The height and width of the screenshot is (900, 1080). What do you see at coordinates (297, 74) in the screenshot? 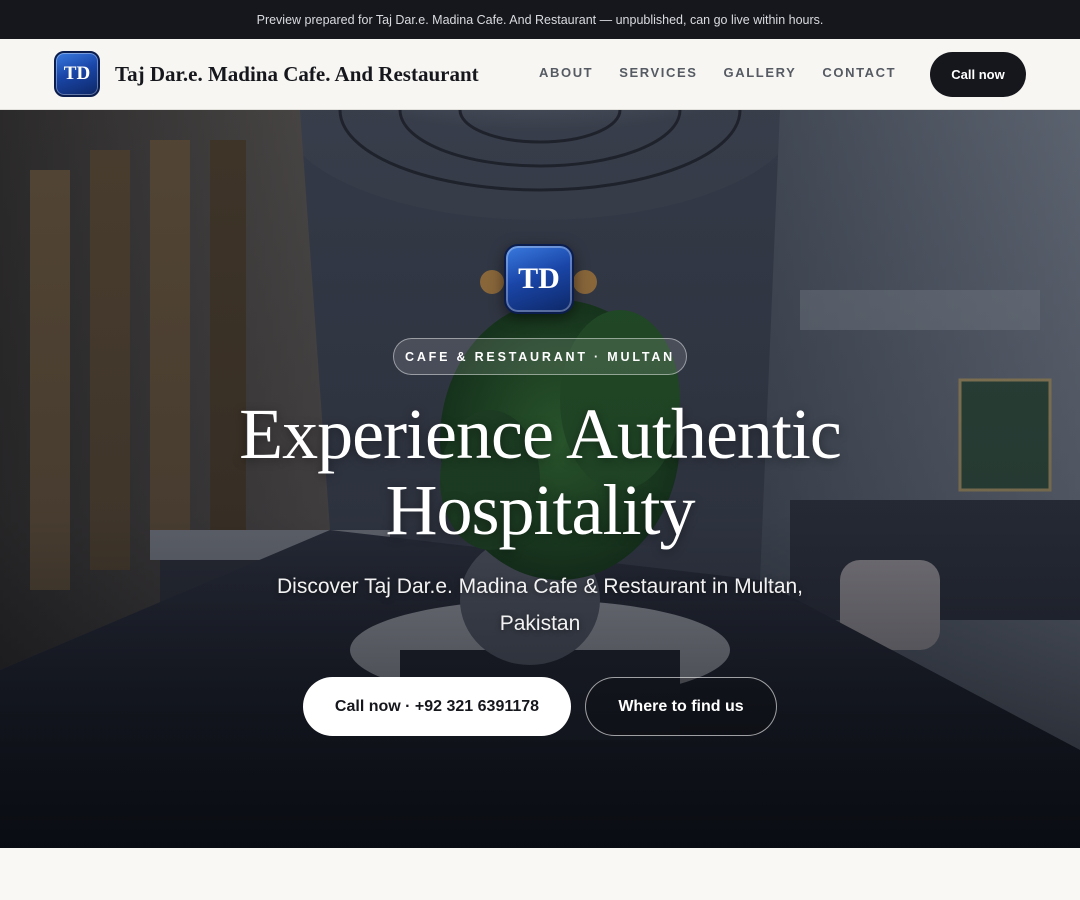
I see `brand-name: Taj Dar.e. Madina Cafe. And Restaurant` at bounding box center [297, 74].